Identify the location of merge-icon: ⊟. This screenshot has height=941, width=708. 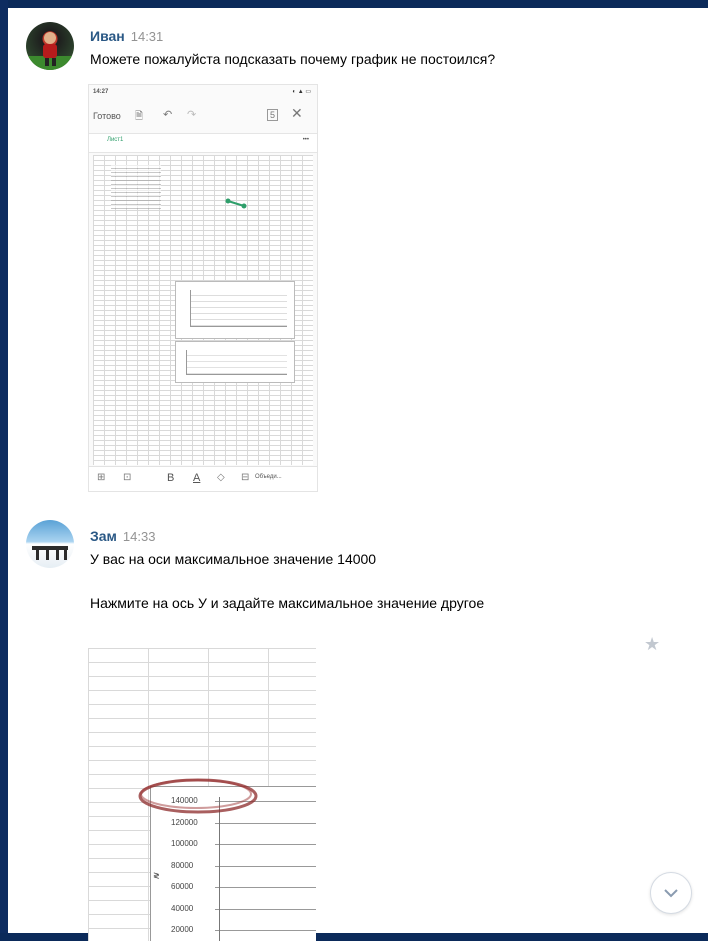
(245, 477).